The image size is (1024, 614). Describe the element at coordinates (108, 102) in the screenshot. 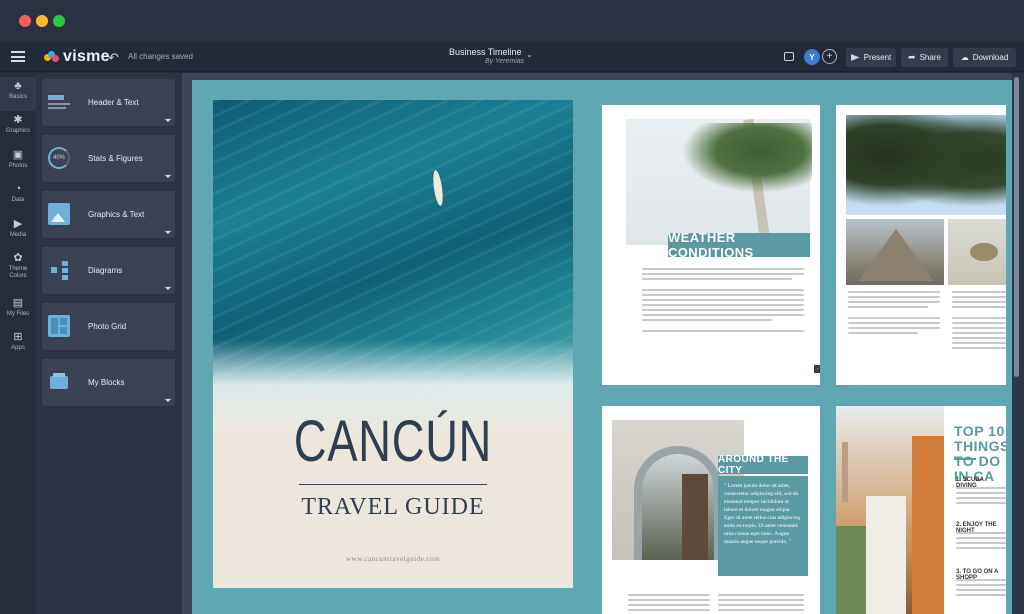

I see `block-header-text: Header & Text` at that location.